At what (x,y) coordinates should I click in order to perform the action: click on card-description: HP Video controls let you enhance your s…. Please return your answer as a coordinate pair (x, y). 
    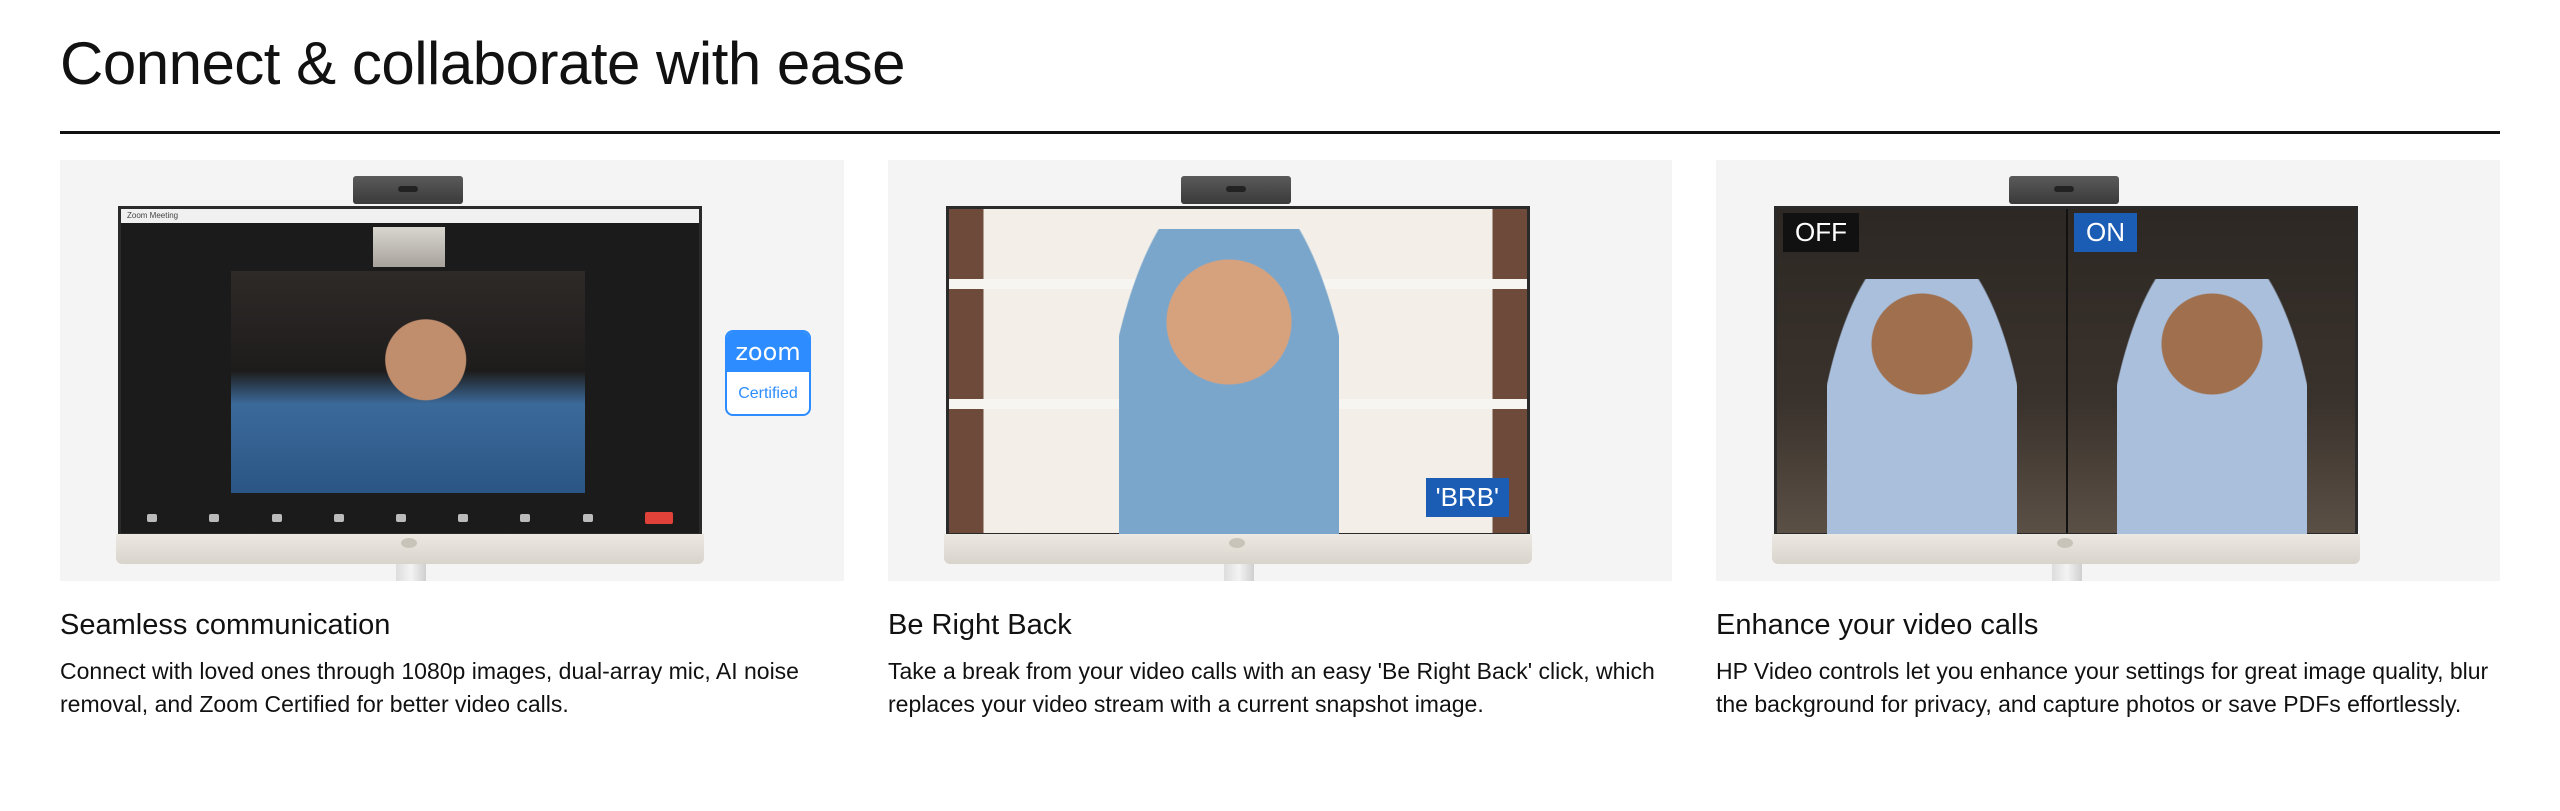
    Looking at the image, I should click on (2102, 687).